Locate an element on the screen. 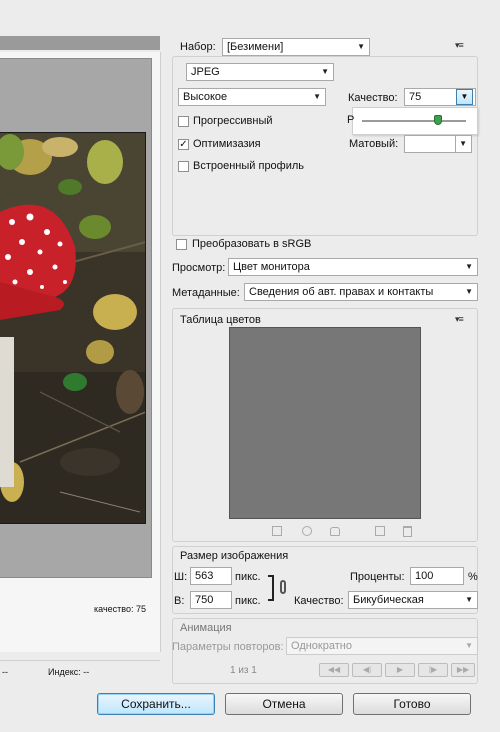 The image size is (500, 732). cancel-button: Отмена is located at coordinates (284, 704).